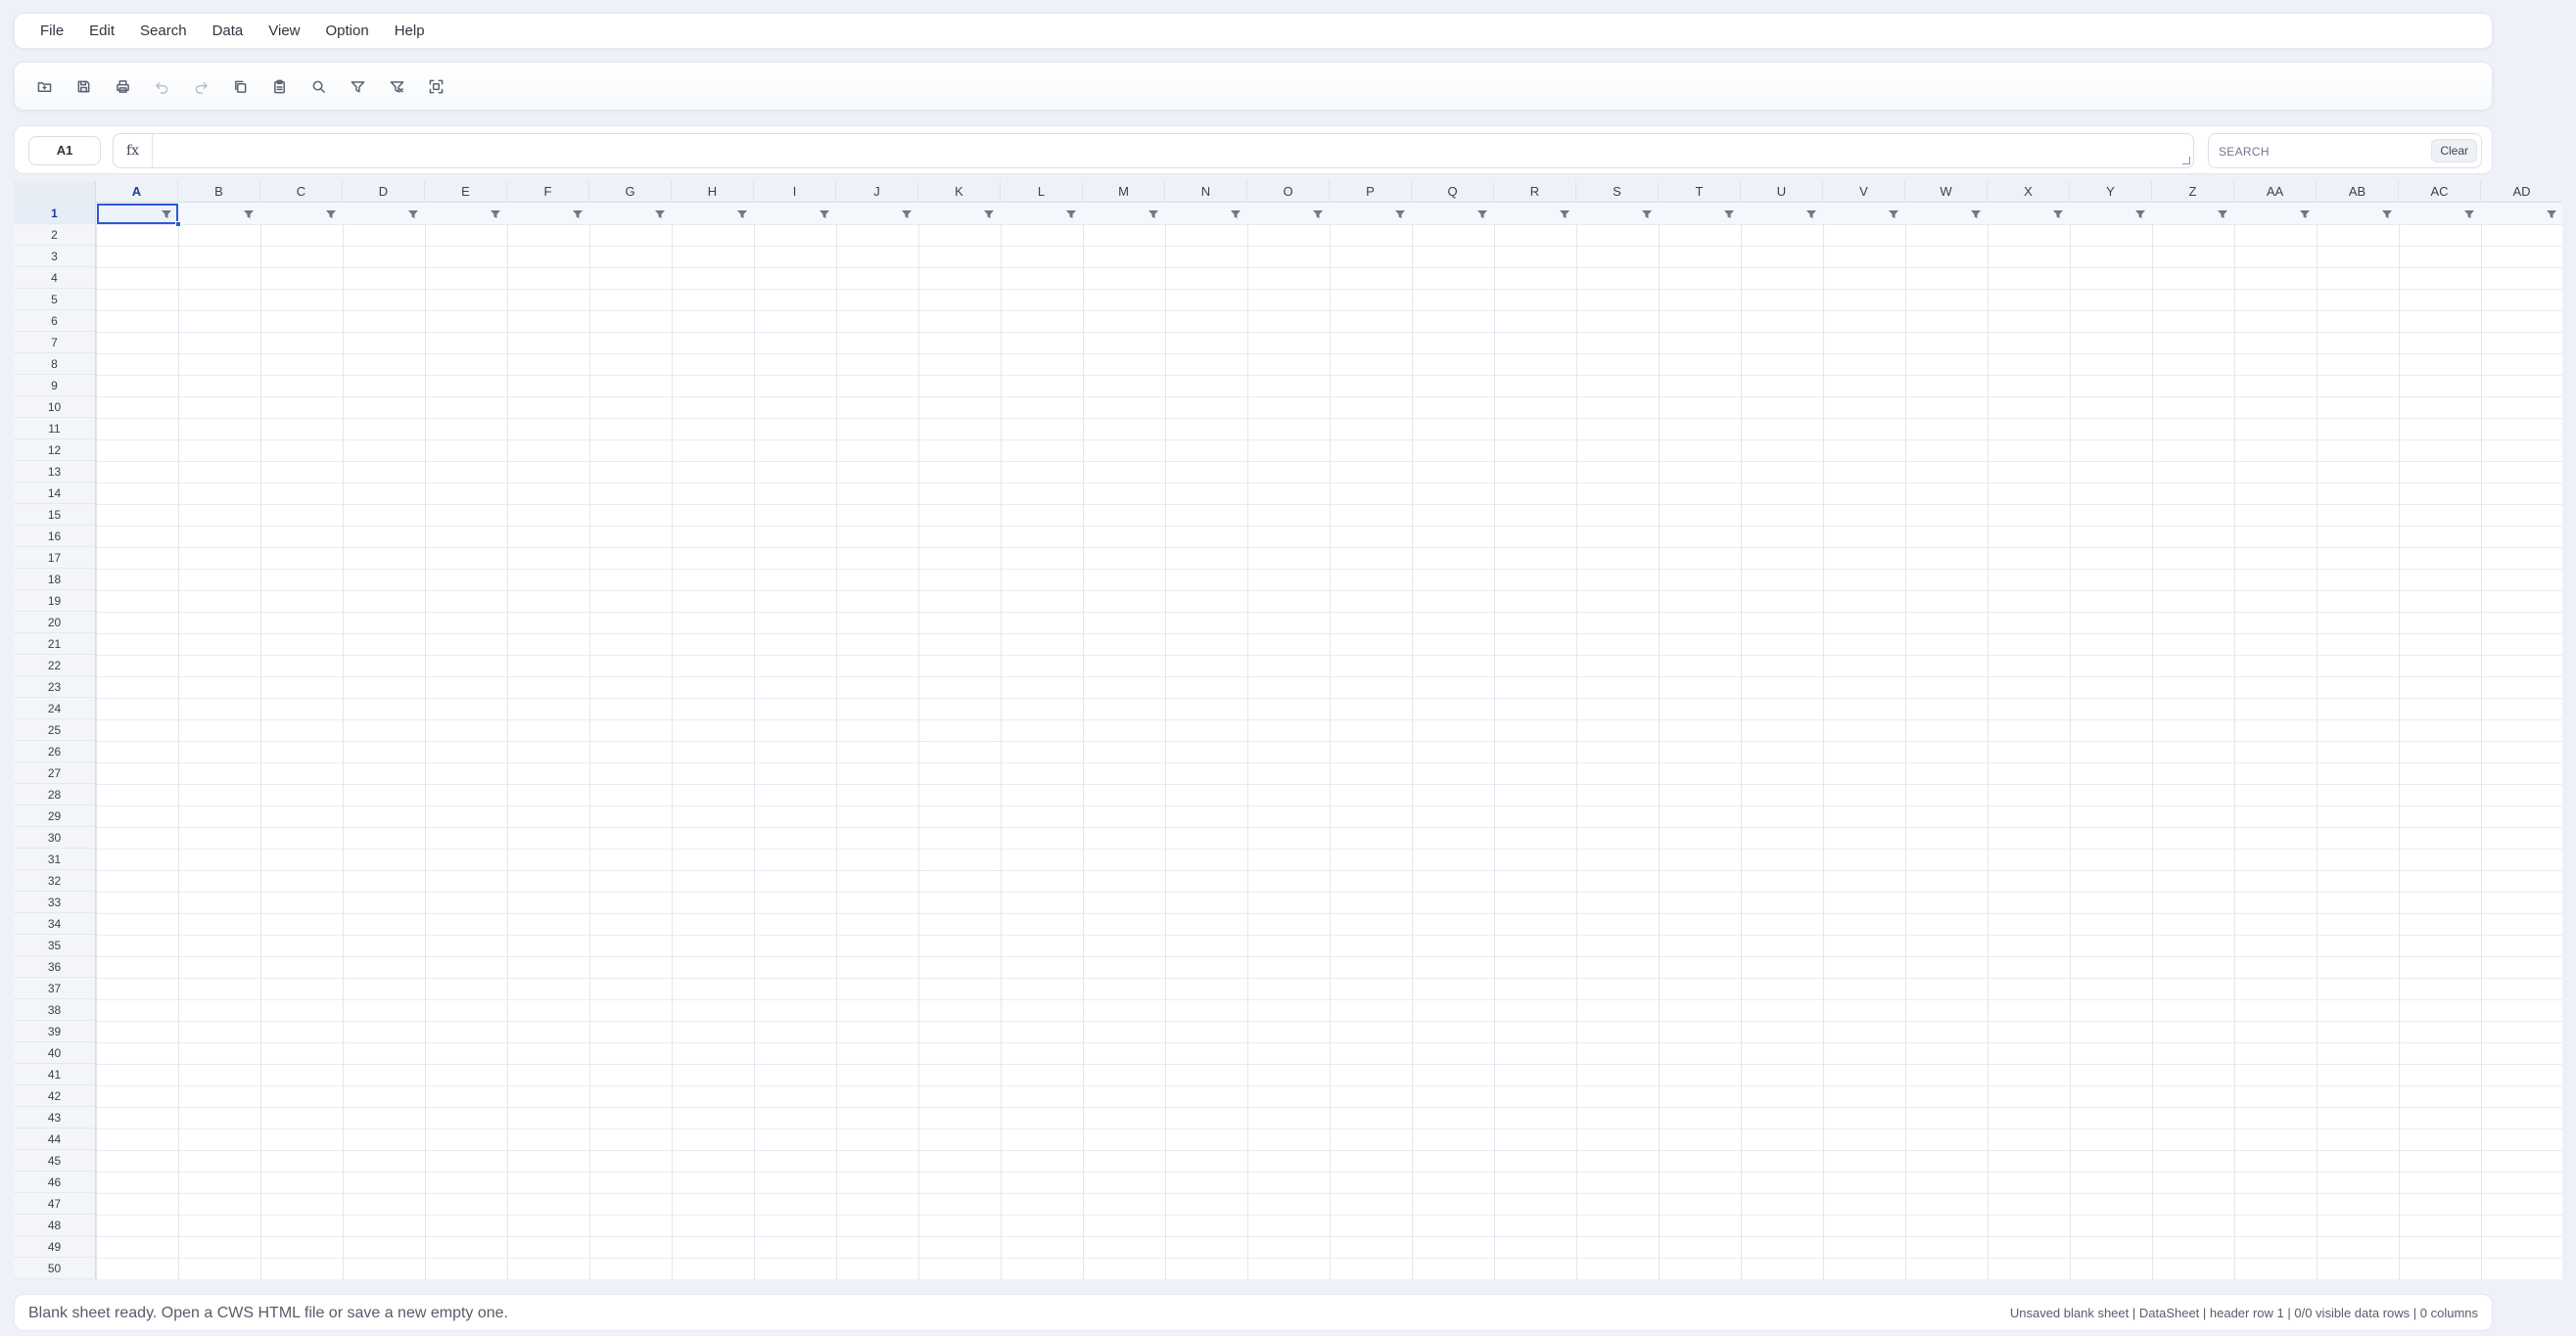 Image resolution: width=2576 pixels, height=1336 pixels. Describe the element at coordinates (44, 86) in the screenshot. I see `open-button` at that location.